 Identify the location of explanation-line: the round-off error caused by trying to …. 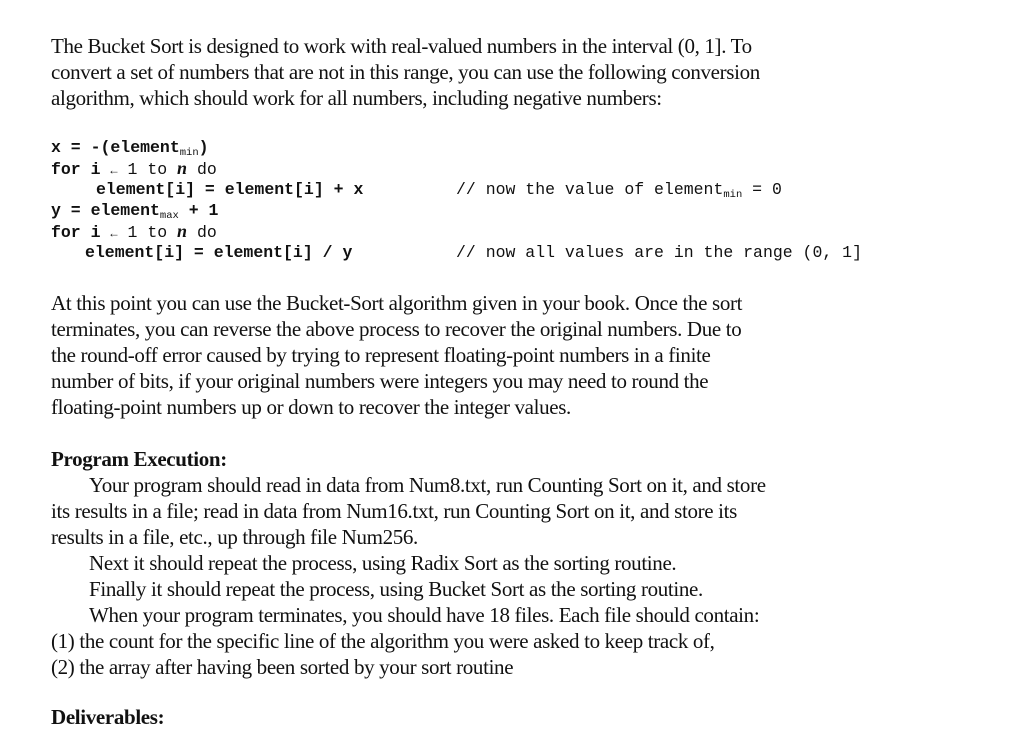
(381, 355).